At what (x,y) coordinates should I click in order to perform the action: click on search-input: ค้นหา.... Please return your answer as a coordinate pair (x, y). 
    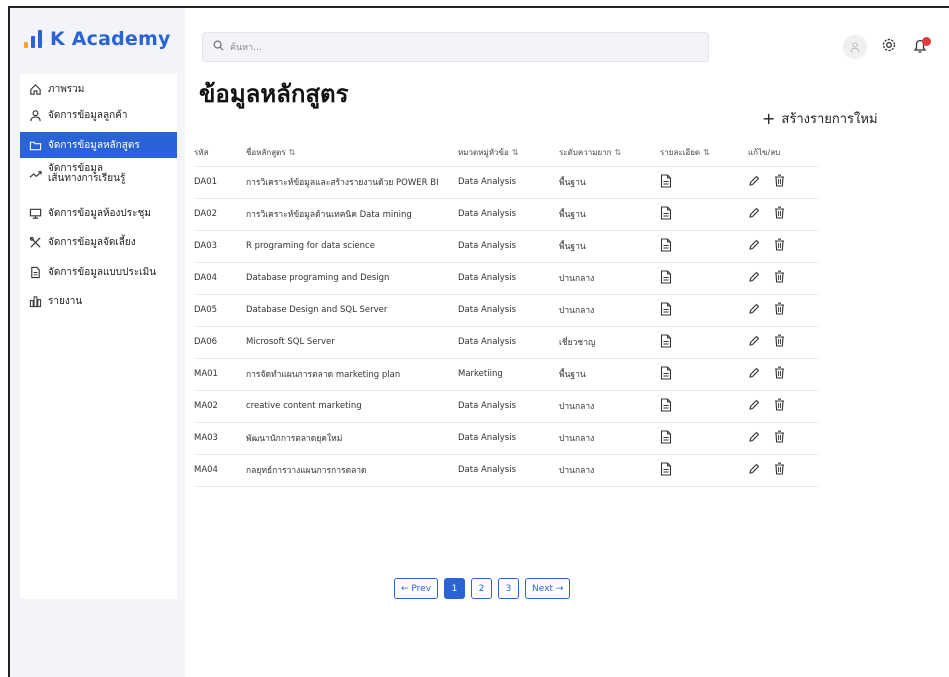
    Looking at the image, I should click on (246, 47).